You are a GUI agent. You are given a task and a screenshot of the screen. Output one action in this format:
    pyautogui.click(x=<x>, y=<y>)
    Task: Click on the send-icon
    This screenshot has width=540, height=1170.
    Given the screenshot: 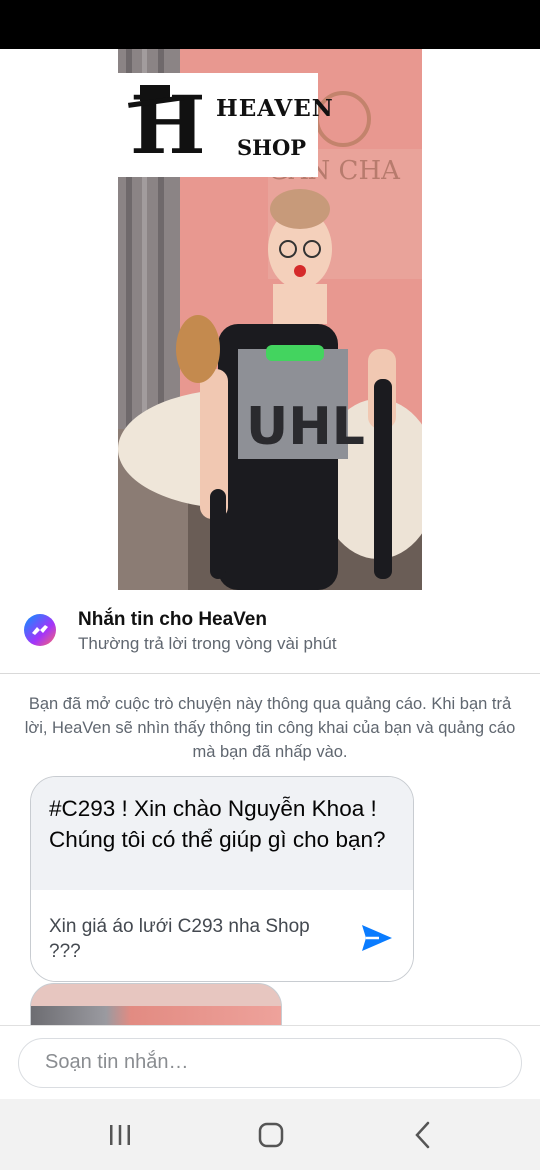 What is the action you would take?
    pyautogui.click(x=377, y=938)
    